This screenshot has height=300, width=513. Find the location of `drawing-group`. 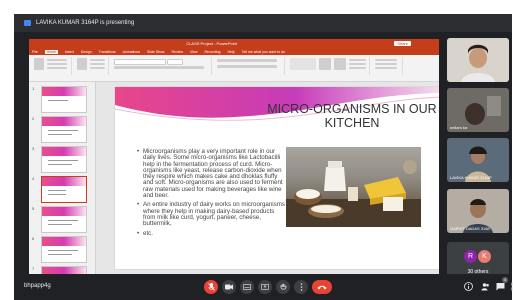

drawing-group is located at coordinates (328, 66).